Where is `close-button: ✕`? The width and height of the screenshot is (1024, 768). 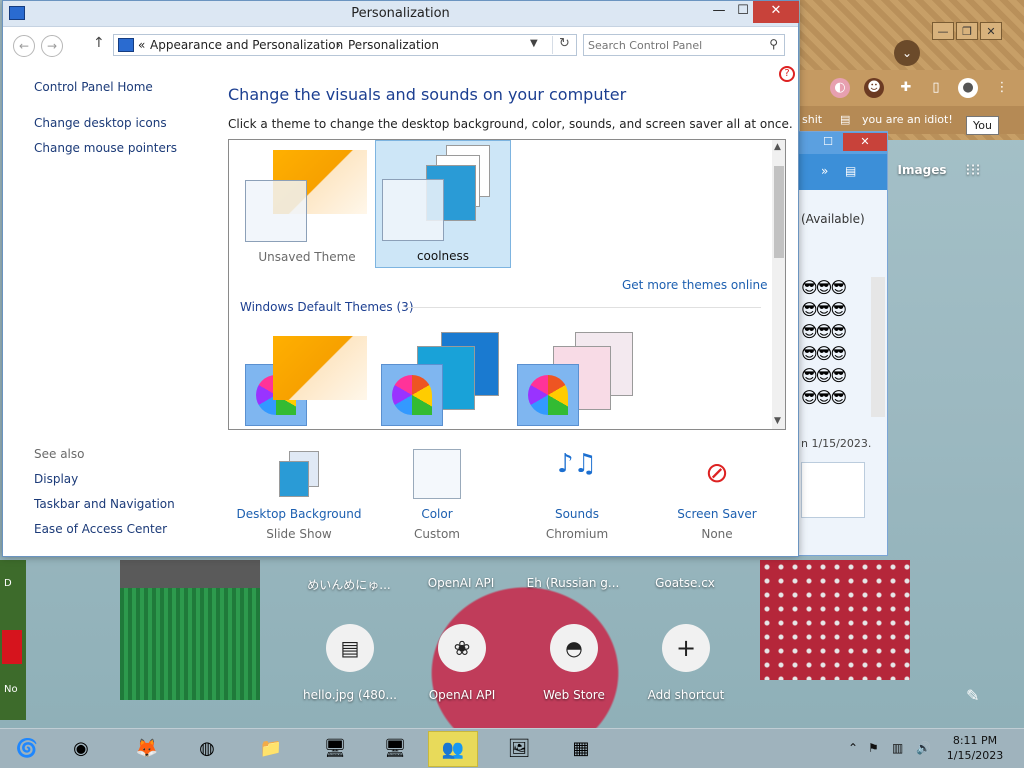
close-button: ✕ is located at coordinates (776, 12).